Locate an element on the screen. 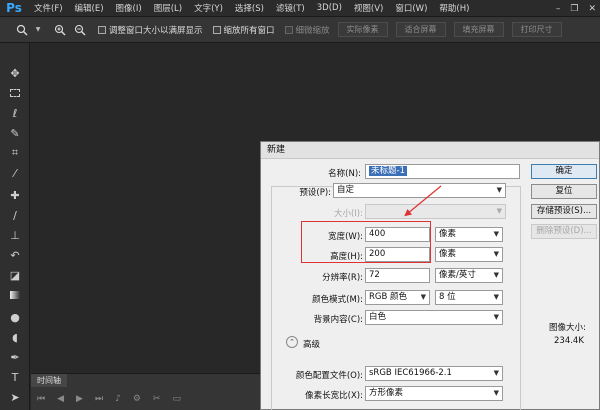  quick-selection-tool-icon: ✎ is located at coordinates (15, 133).